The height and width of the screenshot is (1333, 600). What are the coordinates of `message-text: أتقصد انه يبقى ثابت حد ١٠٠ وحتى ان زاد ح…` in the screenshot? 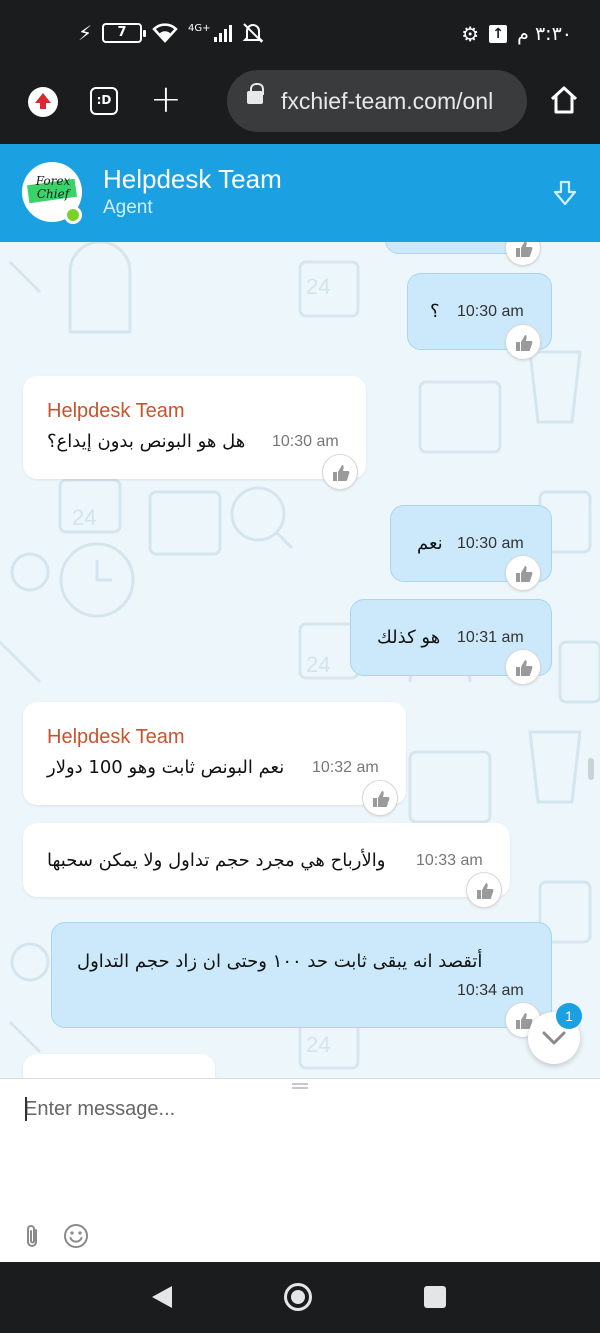 It's located at (280, 961).